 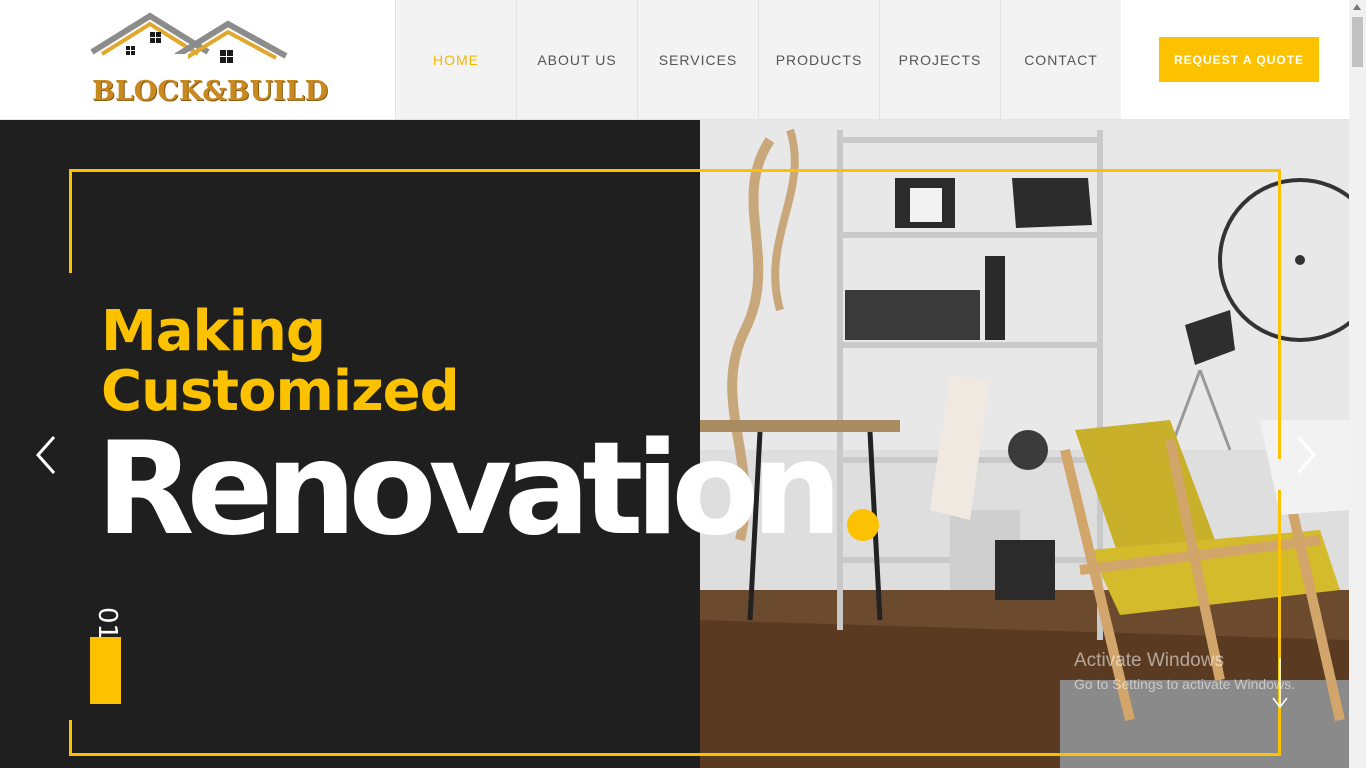 I want to click on windows-activation-title: Activate Windows, so click(x=1149, y=660).